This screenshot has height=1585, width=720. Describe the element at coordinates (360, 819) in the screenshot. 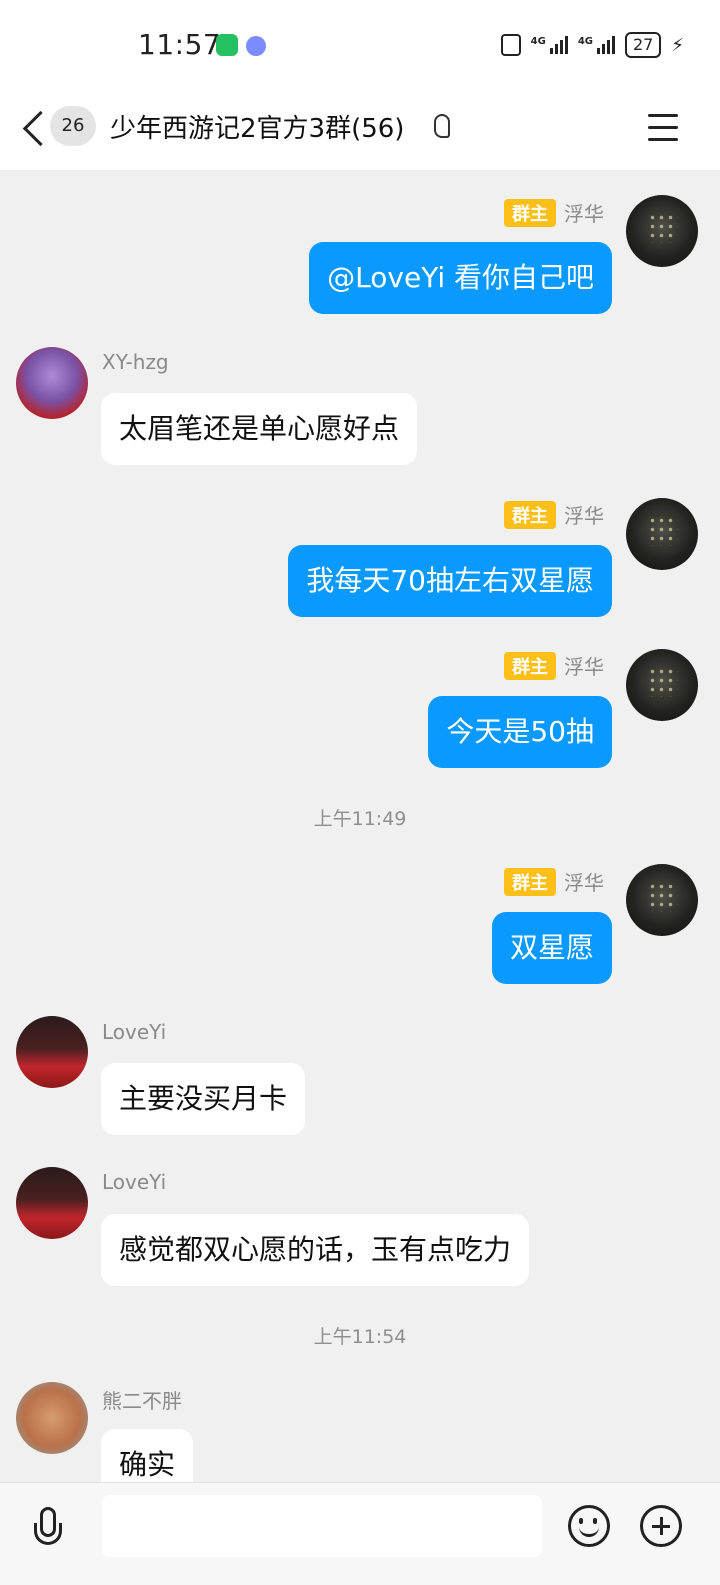

I see `timestamp: 上午11:49` at that location.